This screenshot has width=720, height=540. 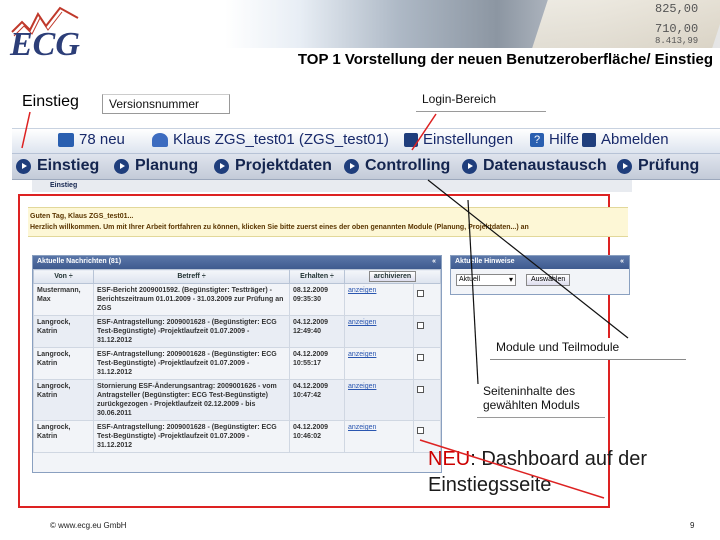 I want to click on photo-number: 825,00, so click(x=677, y=9).